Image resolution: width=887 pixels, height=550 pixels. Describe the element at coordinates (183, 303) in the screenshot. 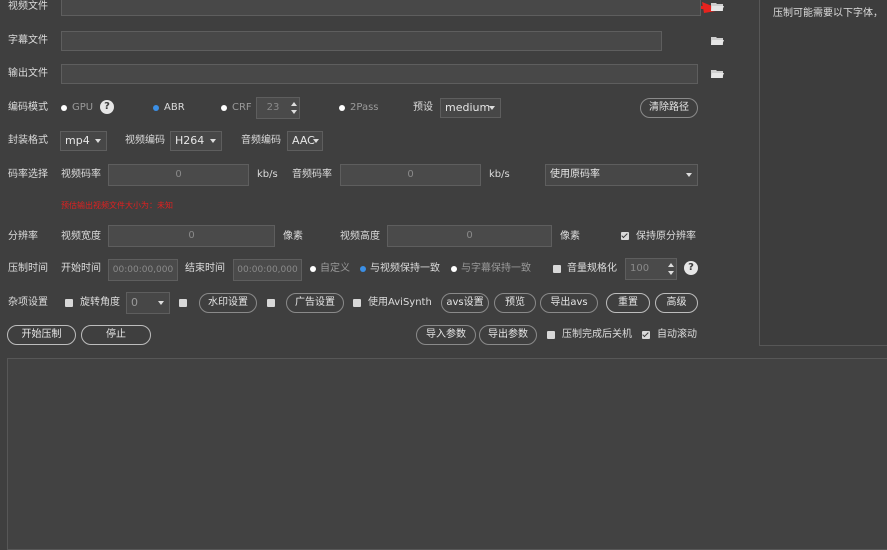

I see `watermark-checkbox` at that location.